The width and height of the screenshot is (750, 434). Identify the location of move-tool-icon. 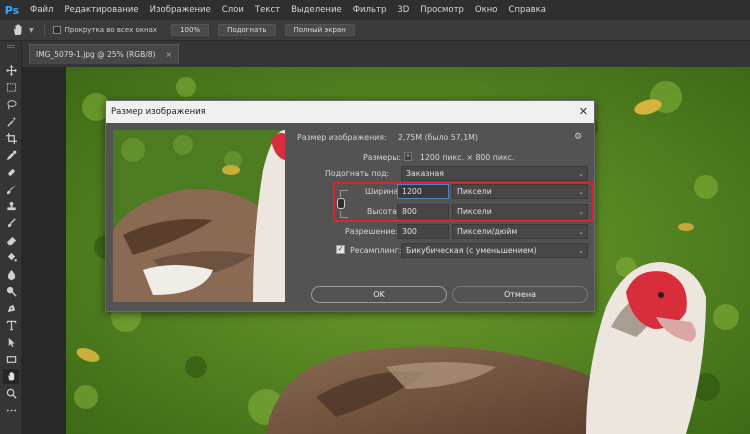
(11, 70).